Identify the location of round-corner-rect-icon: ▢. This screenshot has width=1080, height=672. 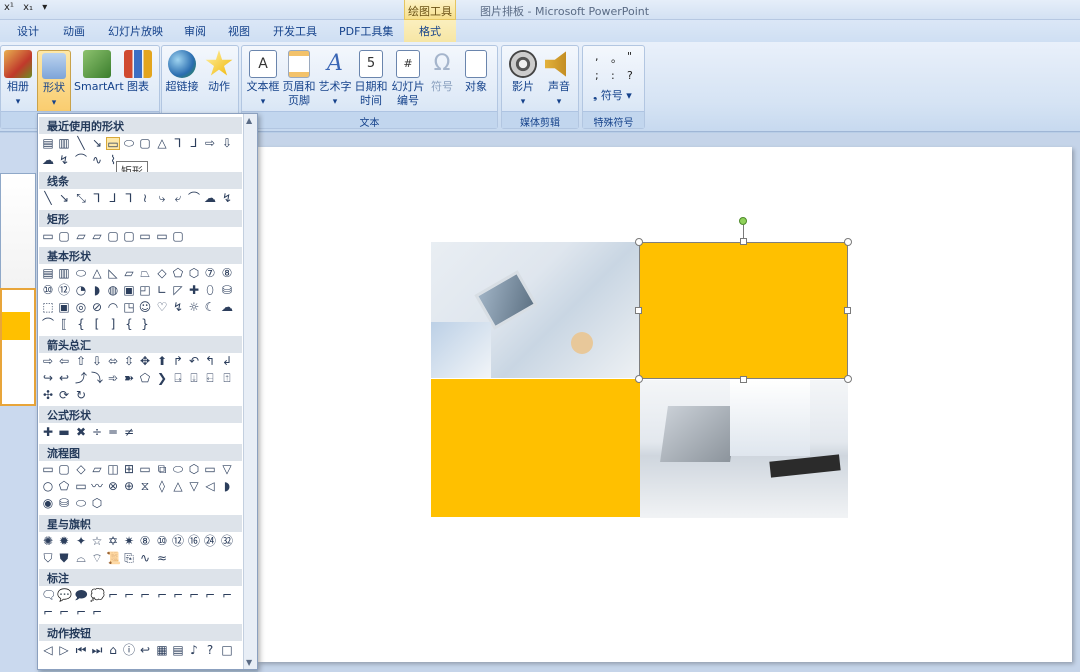
(113, 236).